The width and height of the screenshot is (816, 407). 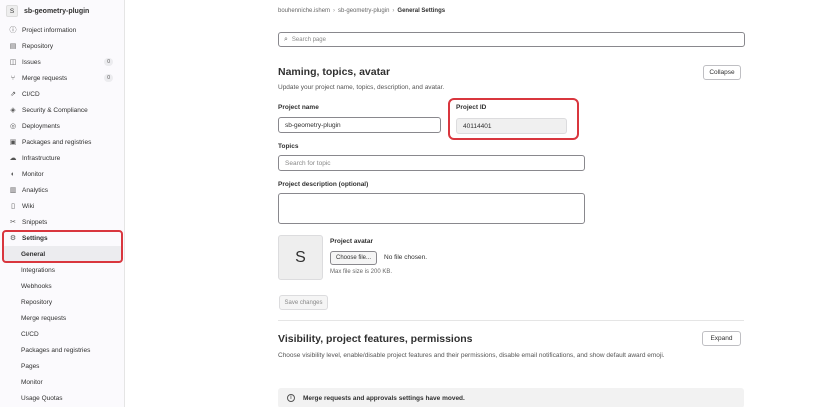 What do you see at coordinates (13, 190) in the screenshot?
I see `chart-icon: ▥` at bounding box center [13, 190].